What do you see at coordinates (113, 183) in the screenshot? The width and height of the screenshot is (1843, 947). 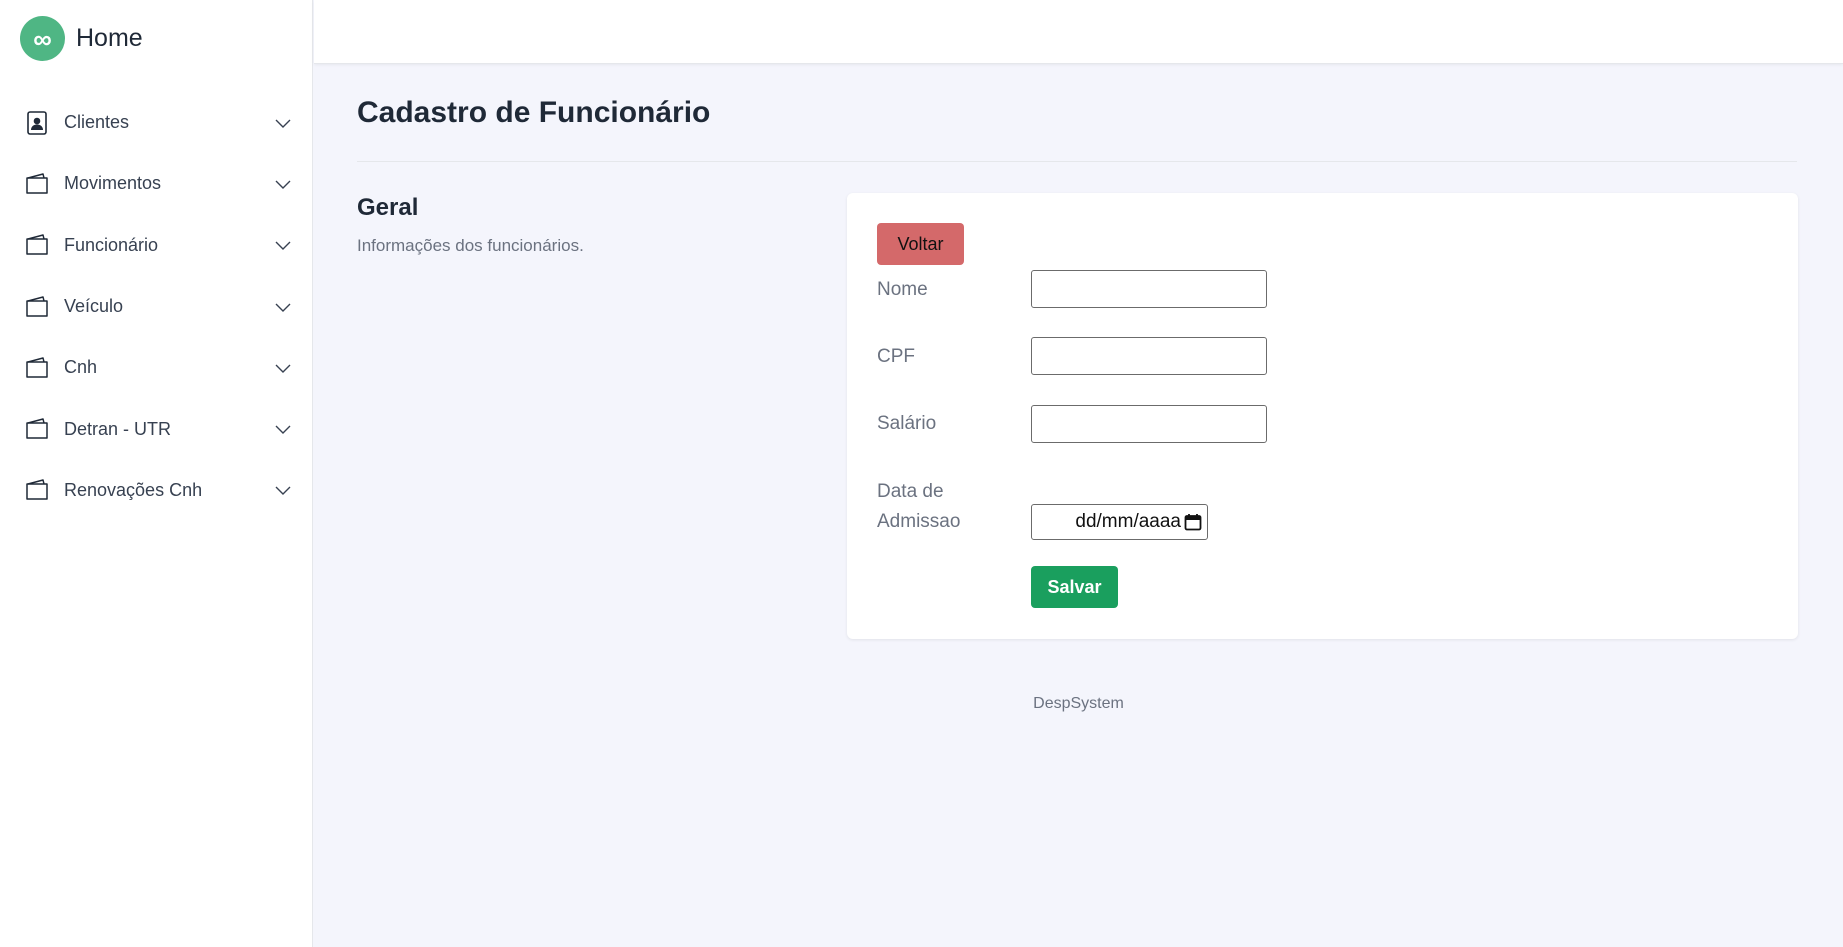 I see `sidebar-item-label: Movimentos` at bounding box center [113, 183].